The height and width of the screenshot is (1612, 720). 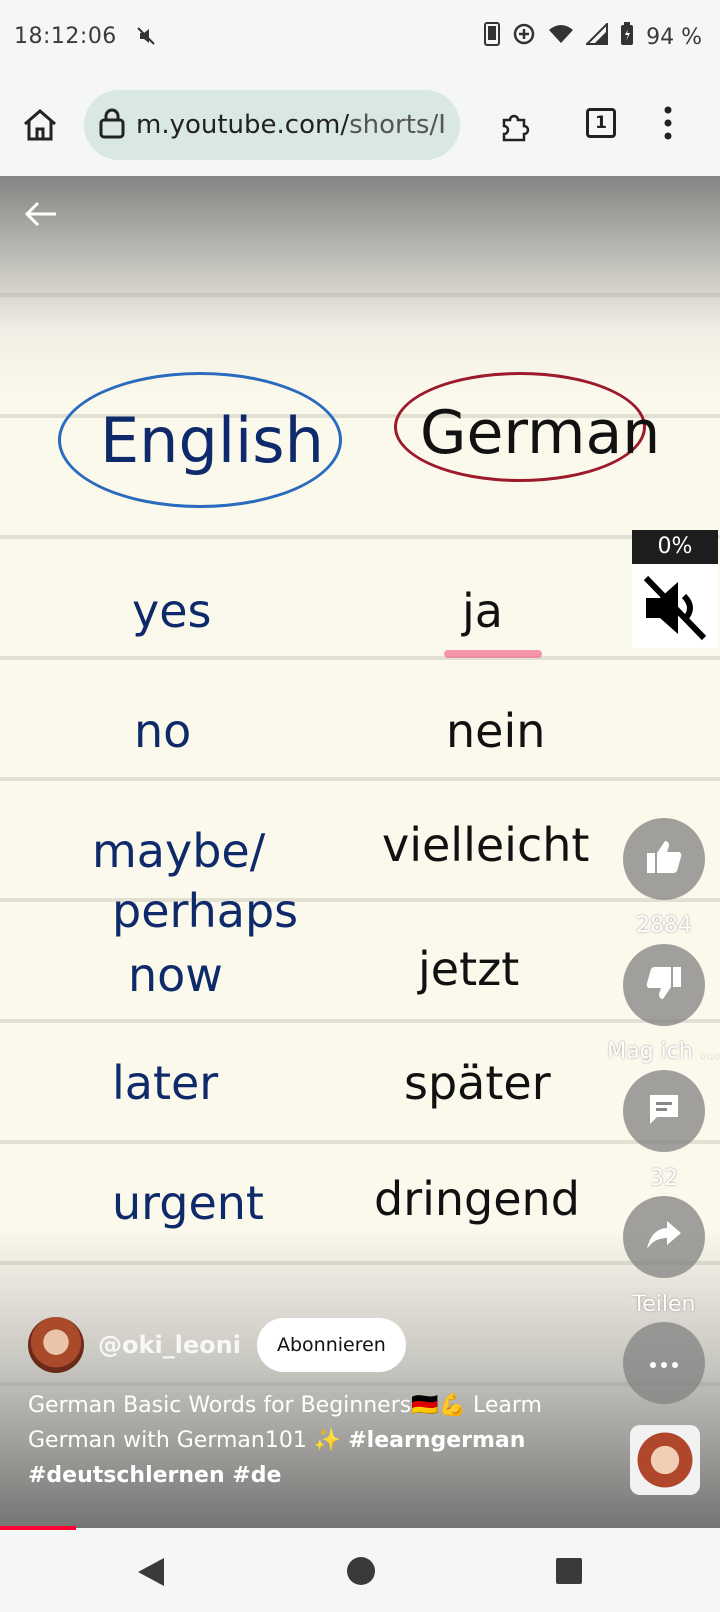 What do you see at coordinates (163, 731) in the screenshot?
I see `word-en-no: no` at bounding box center [163, 731].